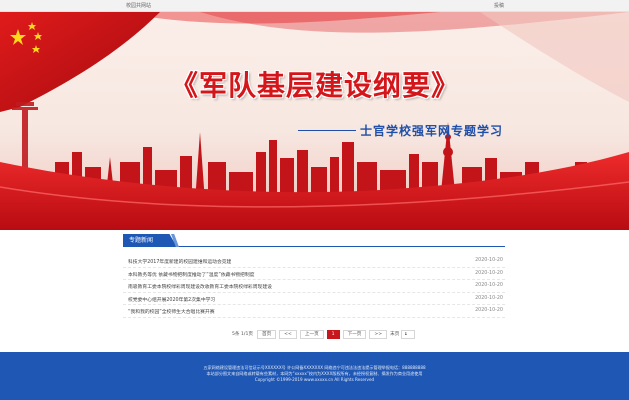  What do you see at coordinates (394, 334) in the screenshot?
I see `last-page-button: 末页` at bounding box center [394, 334].